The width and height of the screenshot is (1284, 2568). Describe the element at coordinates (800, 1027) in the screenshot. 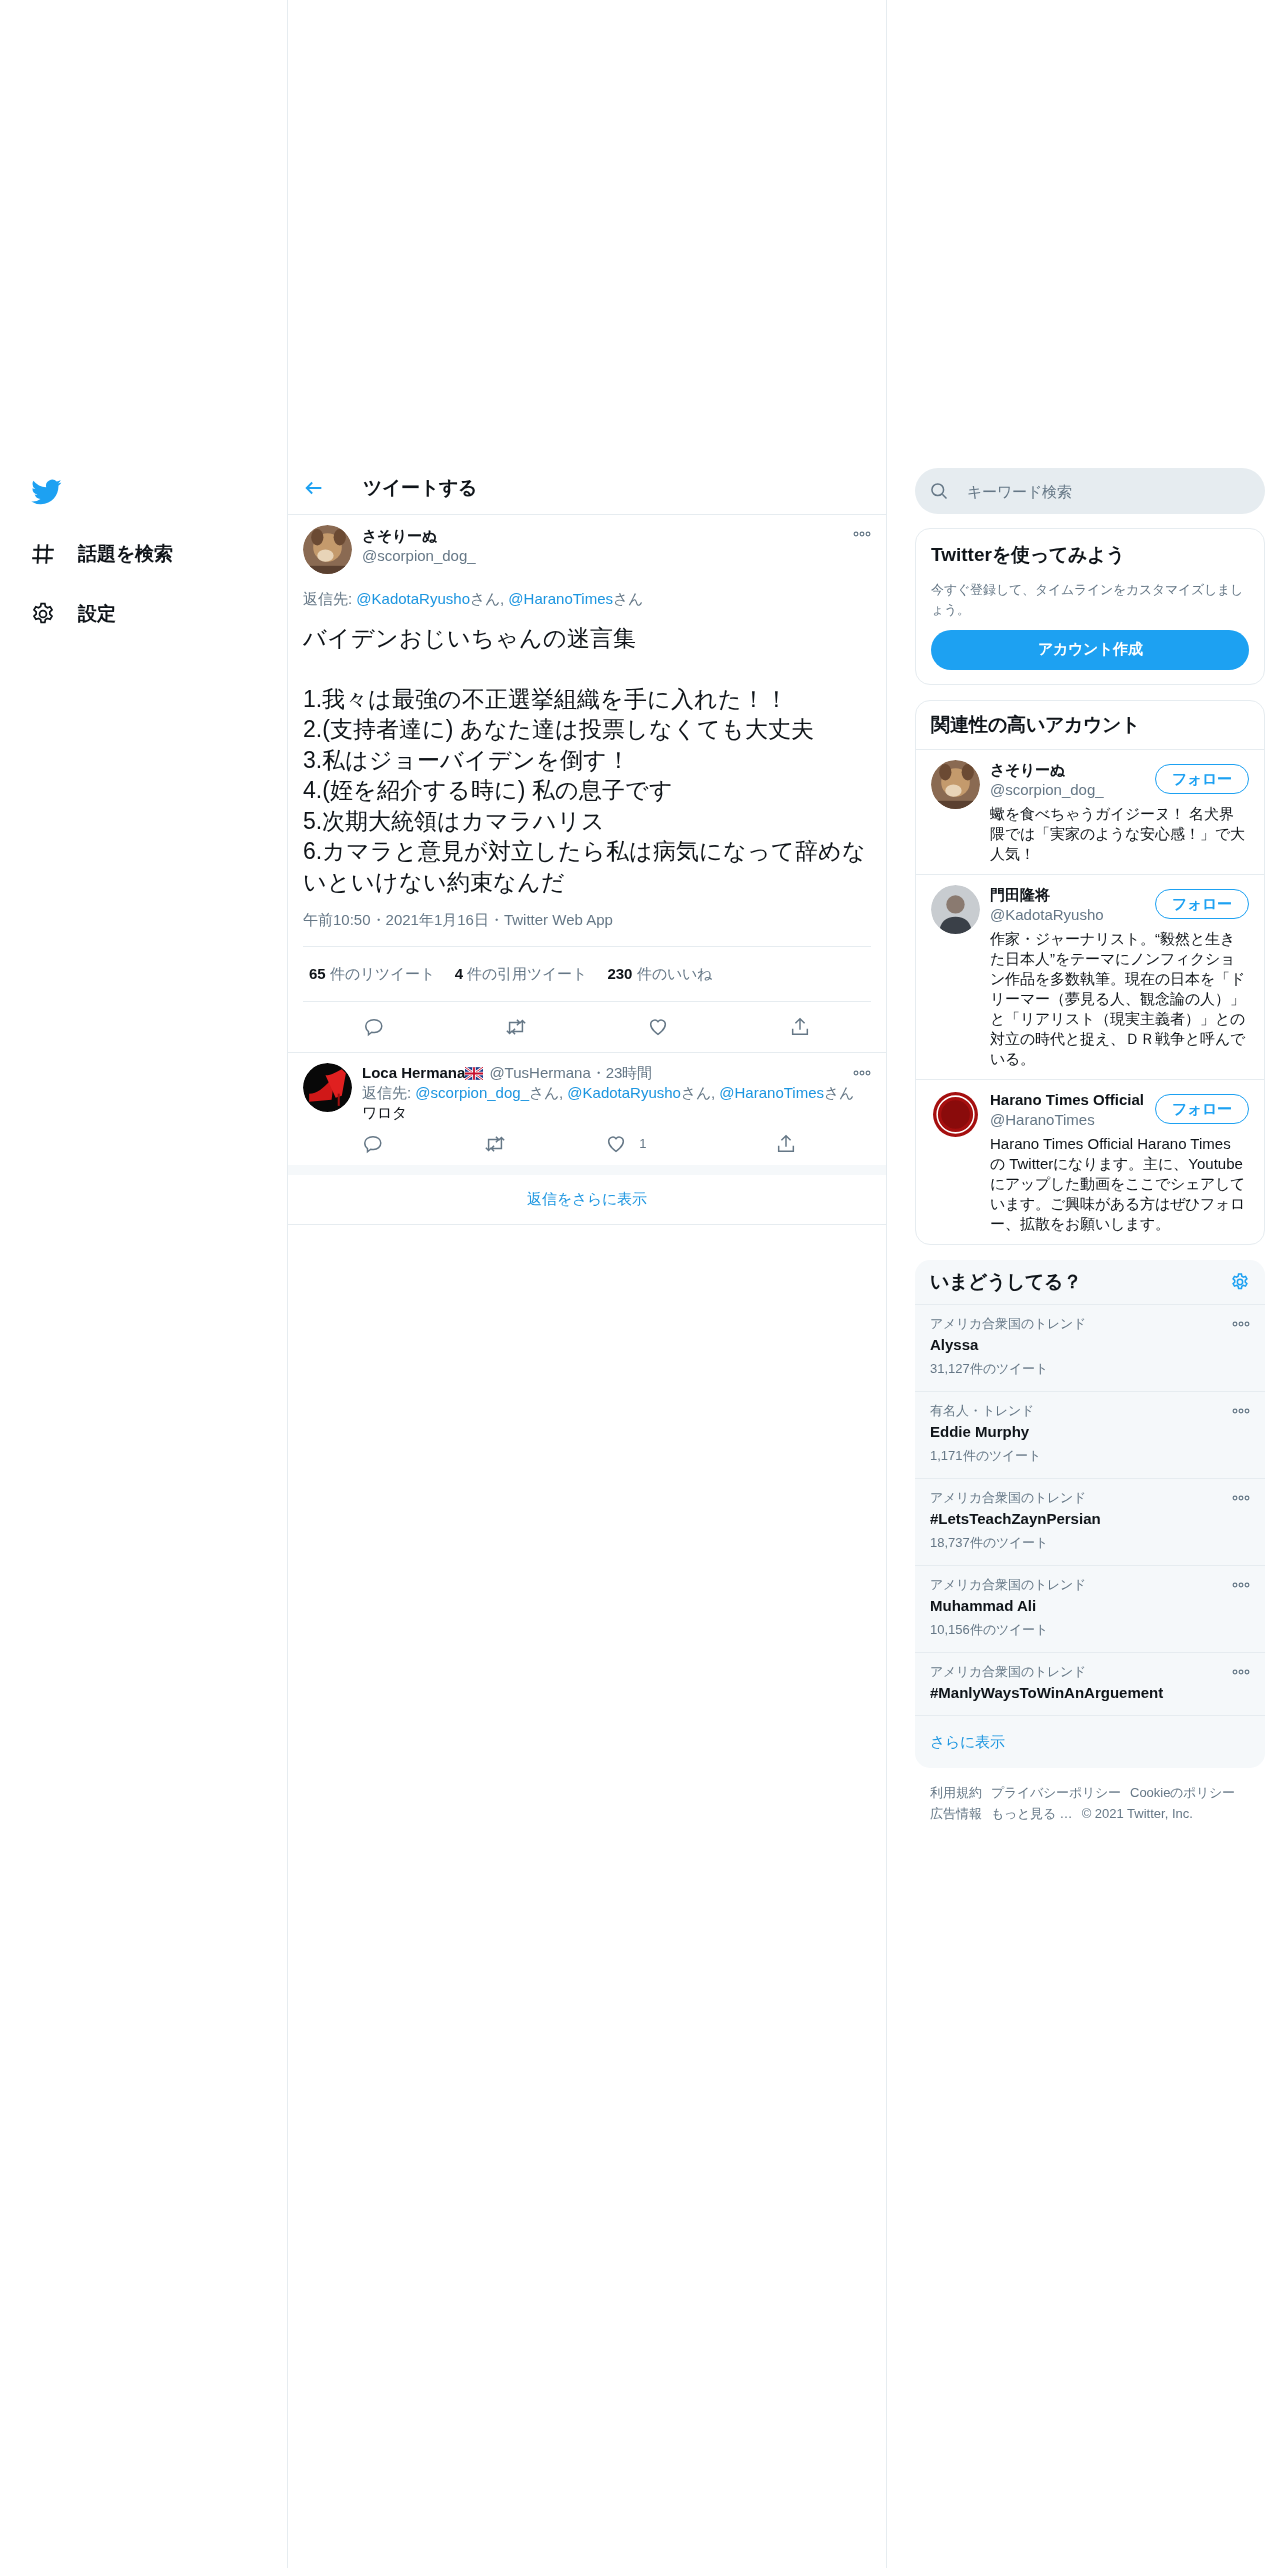

I see `share-icon` at that location.